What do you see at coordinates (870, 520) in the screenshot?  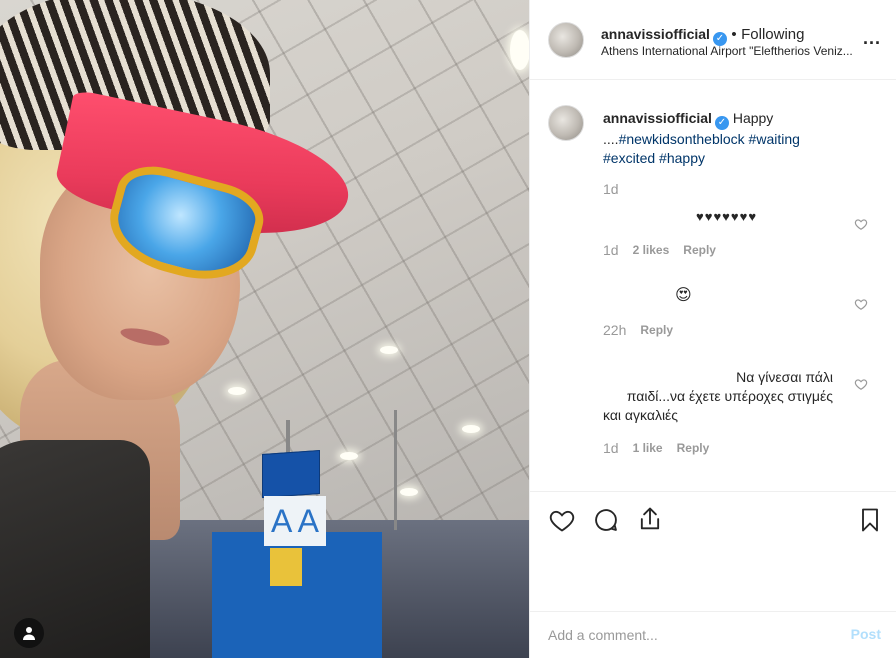 I see `bookmark-icon` at bounding box center [870, 520].